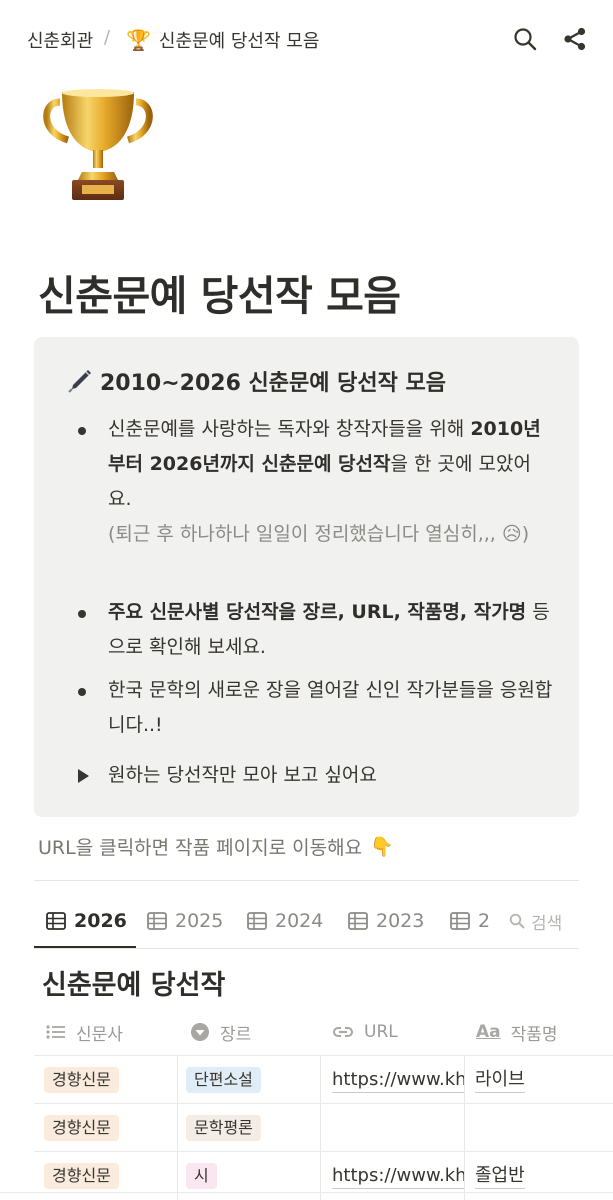 The width and height of the screenshot is (613, 1200). What do you see at coordinates (273, 383) in the screenshot?
I see `callout-heading-text: 2010~2026 신춘문예 당선작 모음` at bounding box center [273, 383].